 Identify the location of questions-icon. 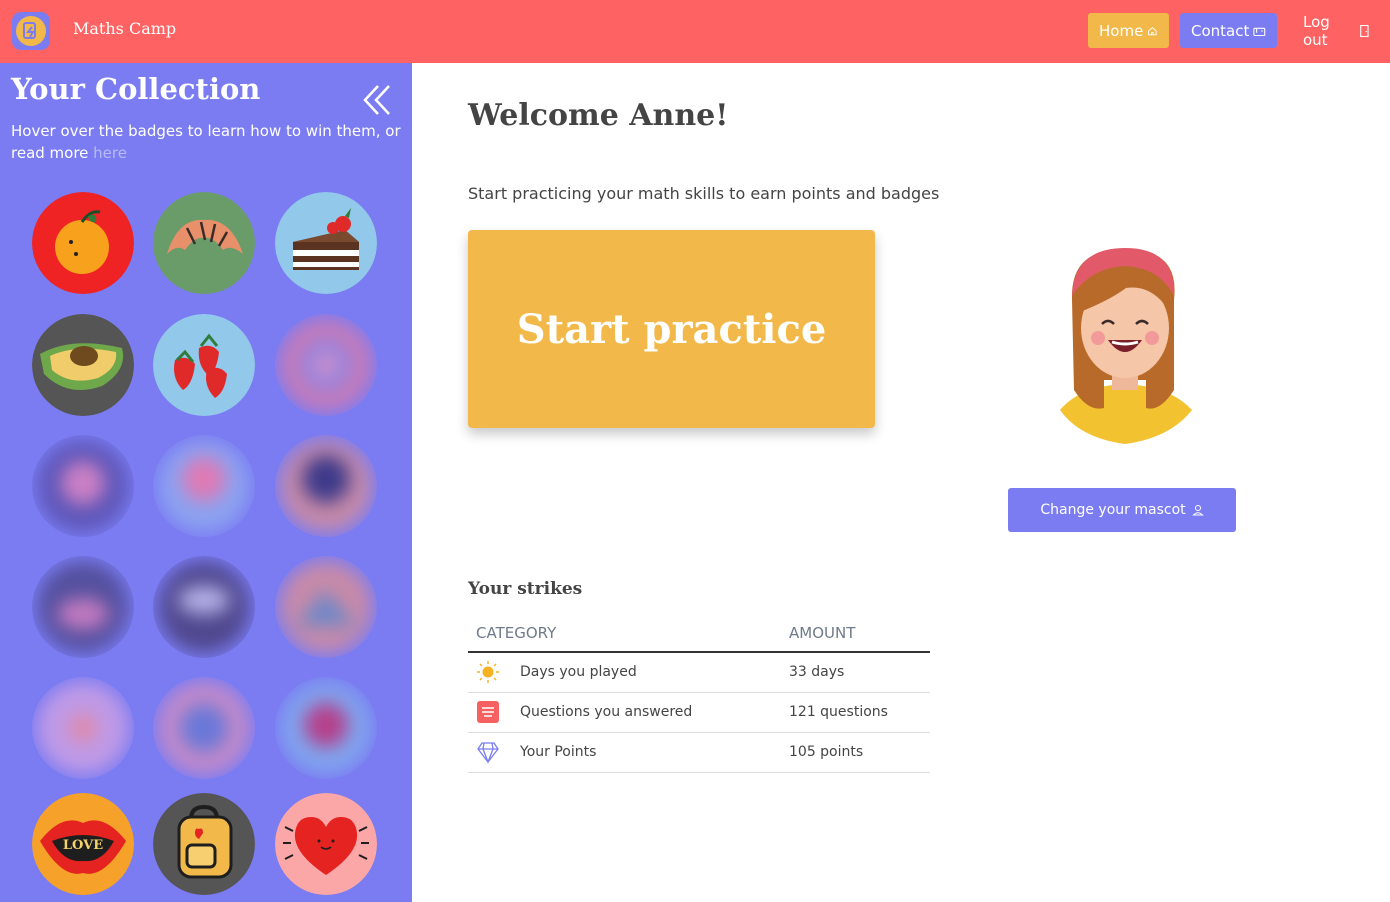
(488, 712).